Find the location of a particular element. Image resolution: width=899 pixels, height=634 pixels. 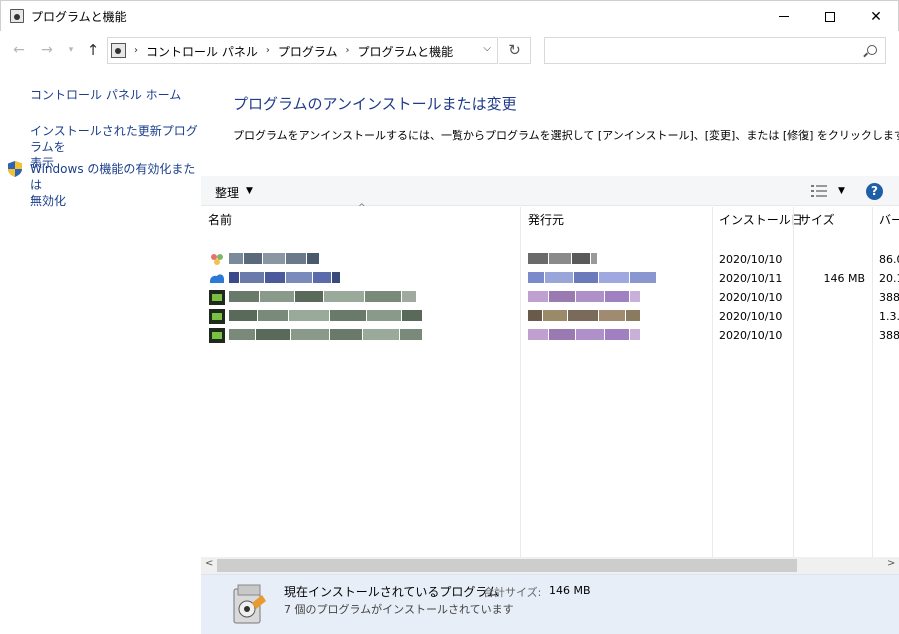

address-dropdown-icon: ⌵ is located at coordinates (487, 48).